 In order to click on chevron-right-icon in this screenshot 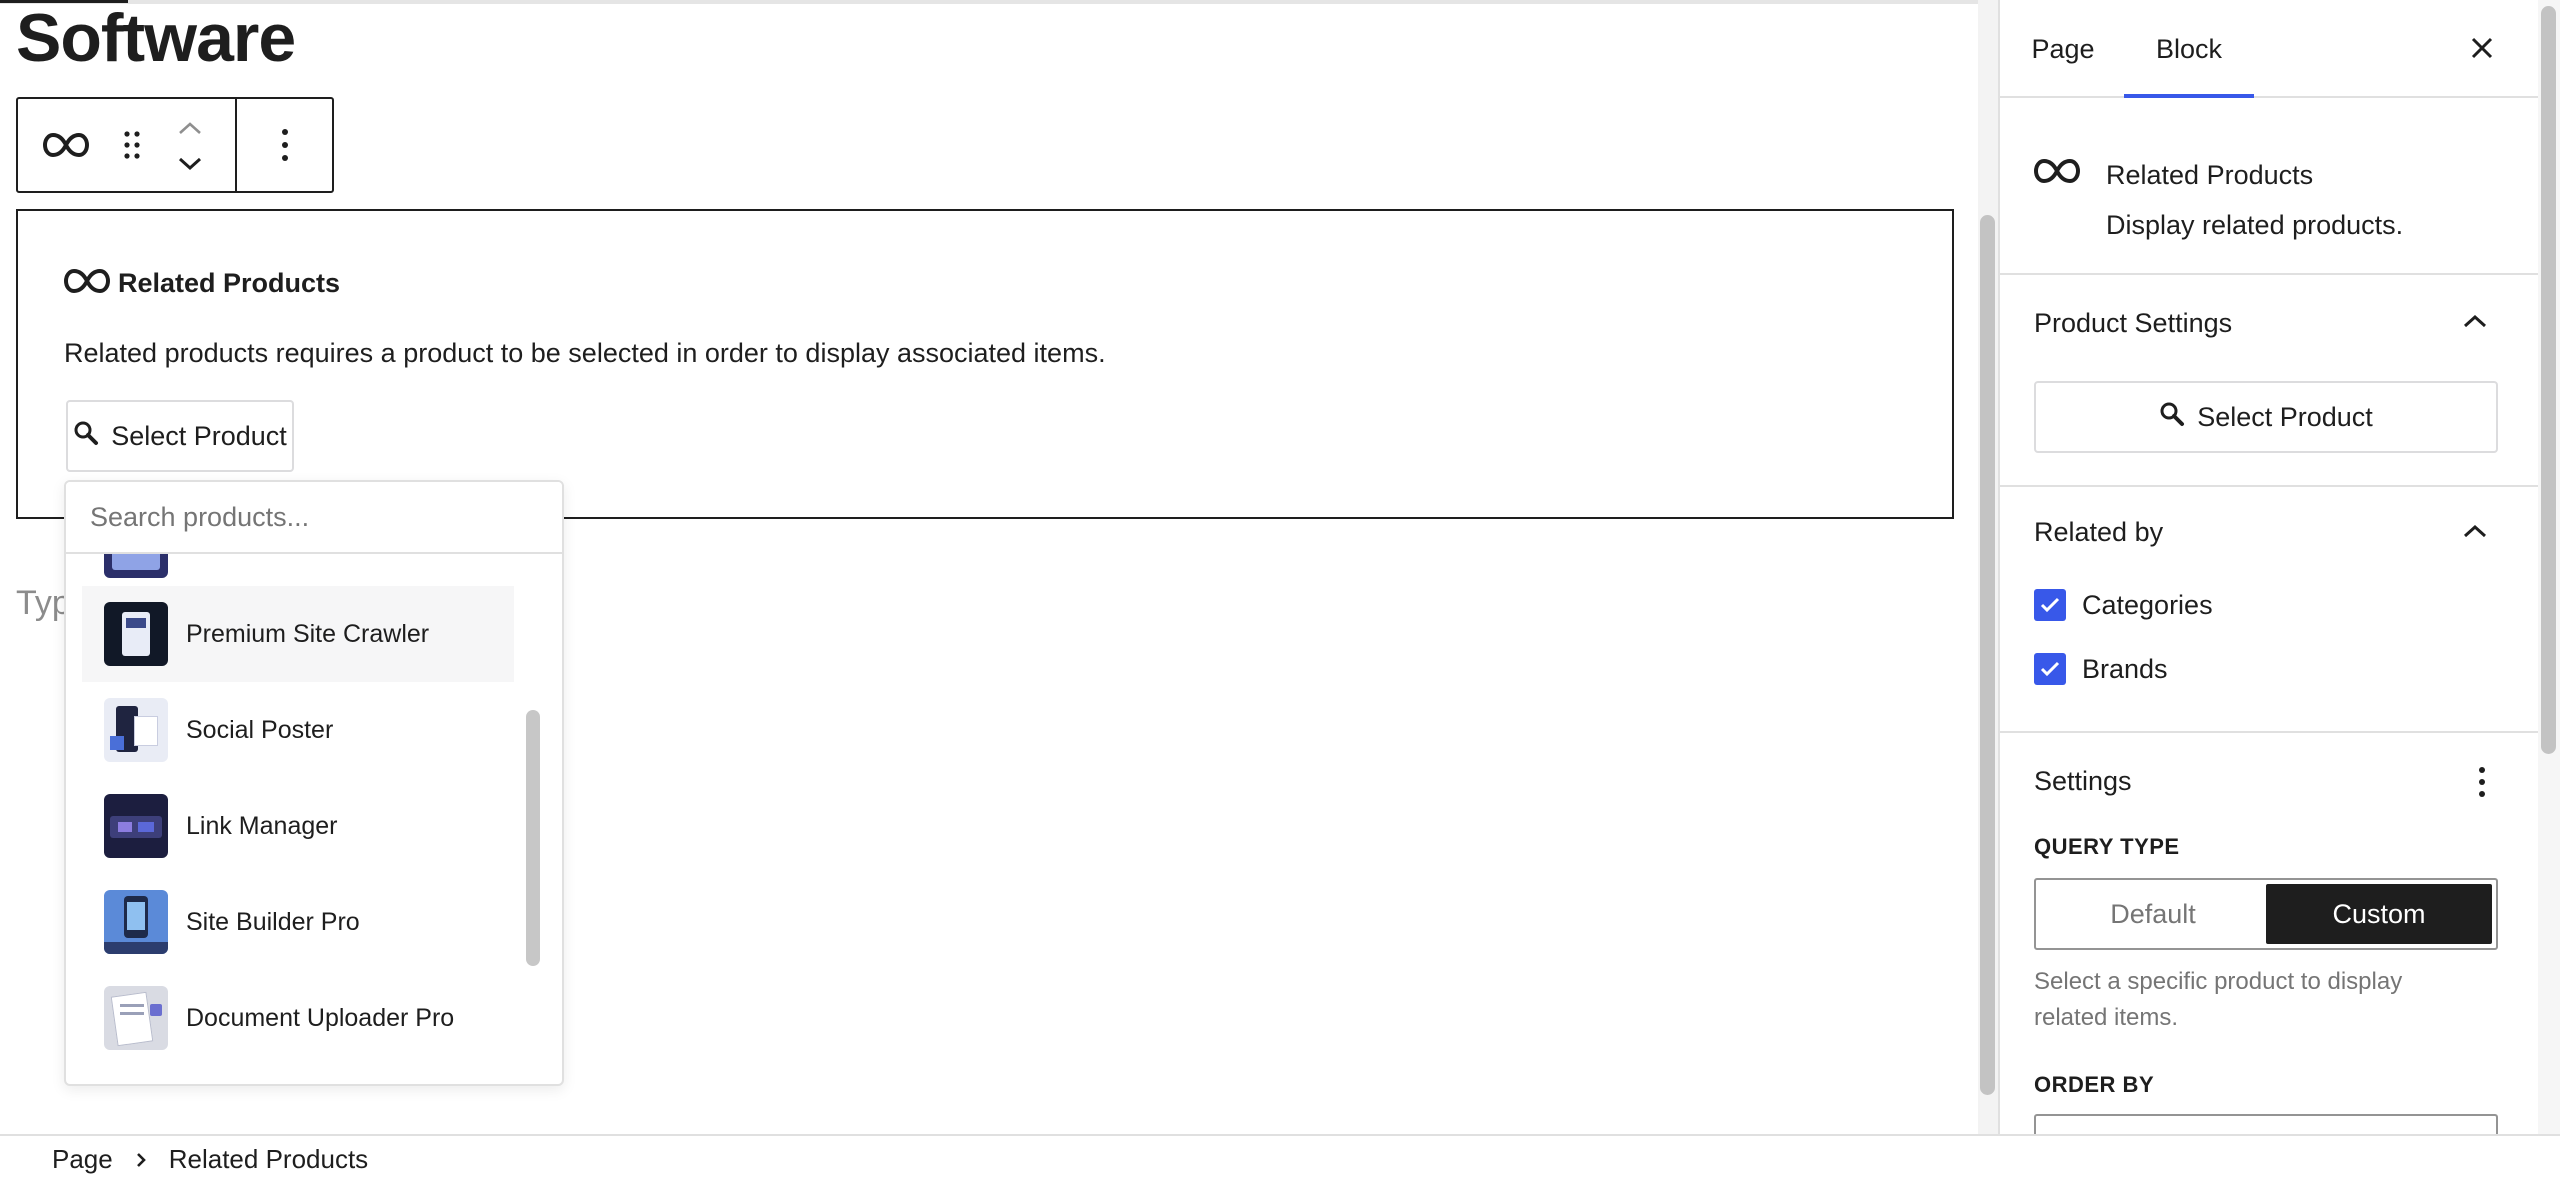, I will do `click(141, 1160)`.